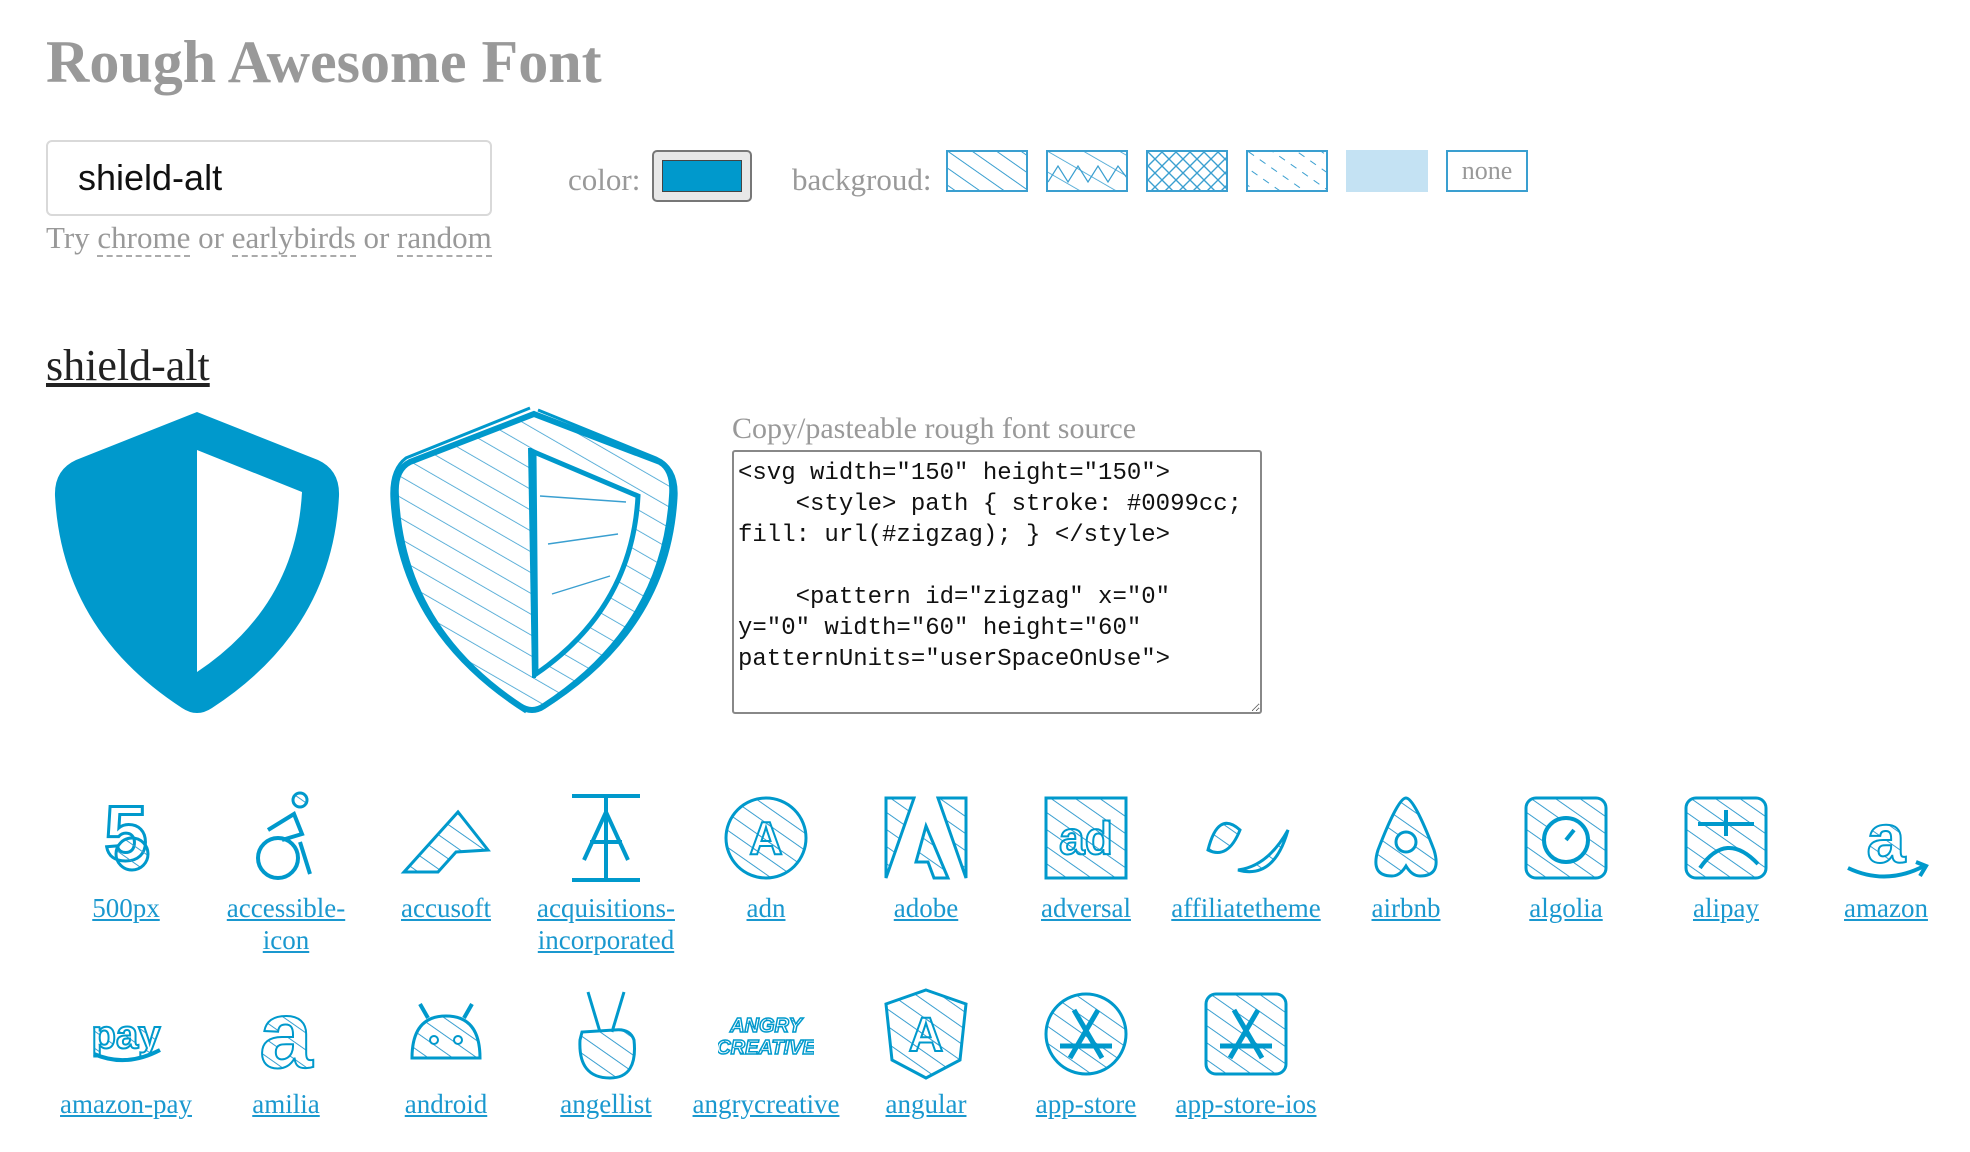  What do you see at coordinates (1886, 908) in the screenshot?
I see `icon-label: amazon` at bounding box center [1886, 908].